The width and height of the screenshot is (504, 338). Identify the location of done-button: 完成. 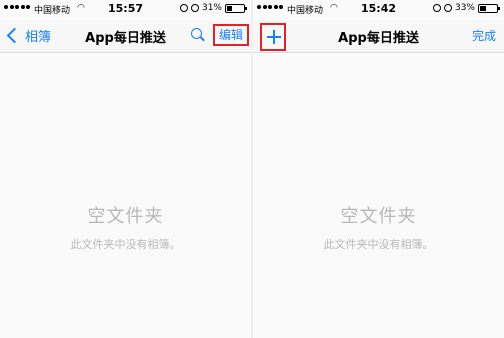
(484, 35).